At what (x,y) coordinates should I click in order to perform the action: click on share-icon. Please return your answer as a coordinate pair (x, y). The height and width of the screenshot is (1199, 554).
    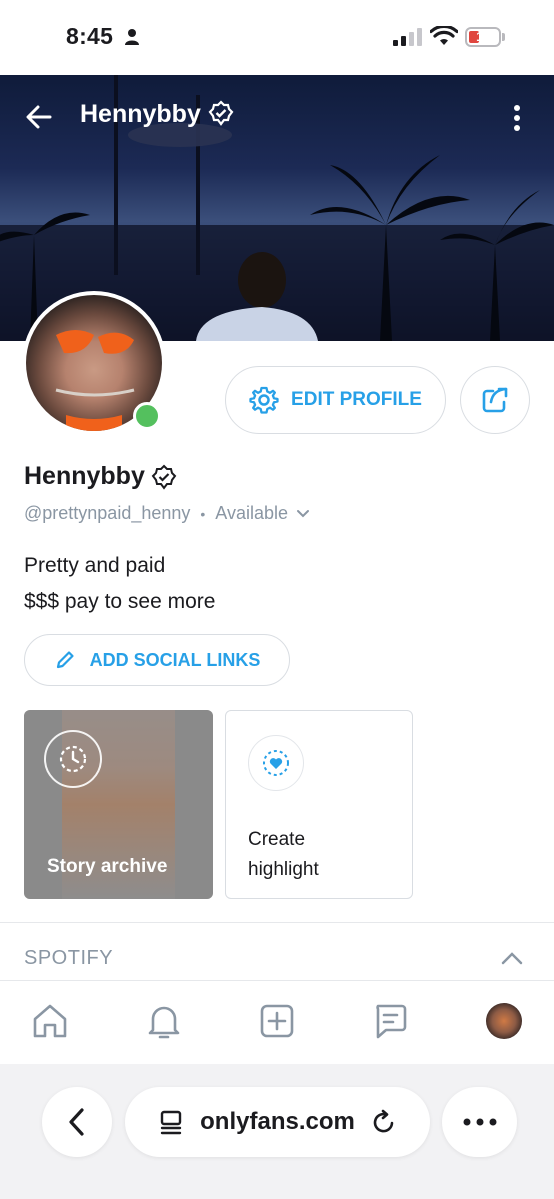
    Looking at the image, I should click on (495, 400).